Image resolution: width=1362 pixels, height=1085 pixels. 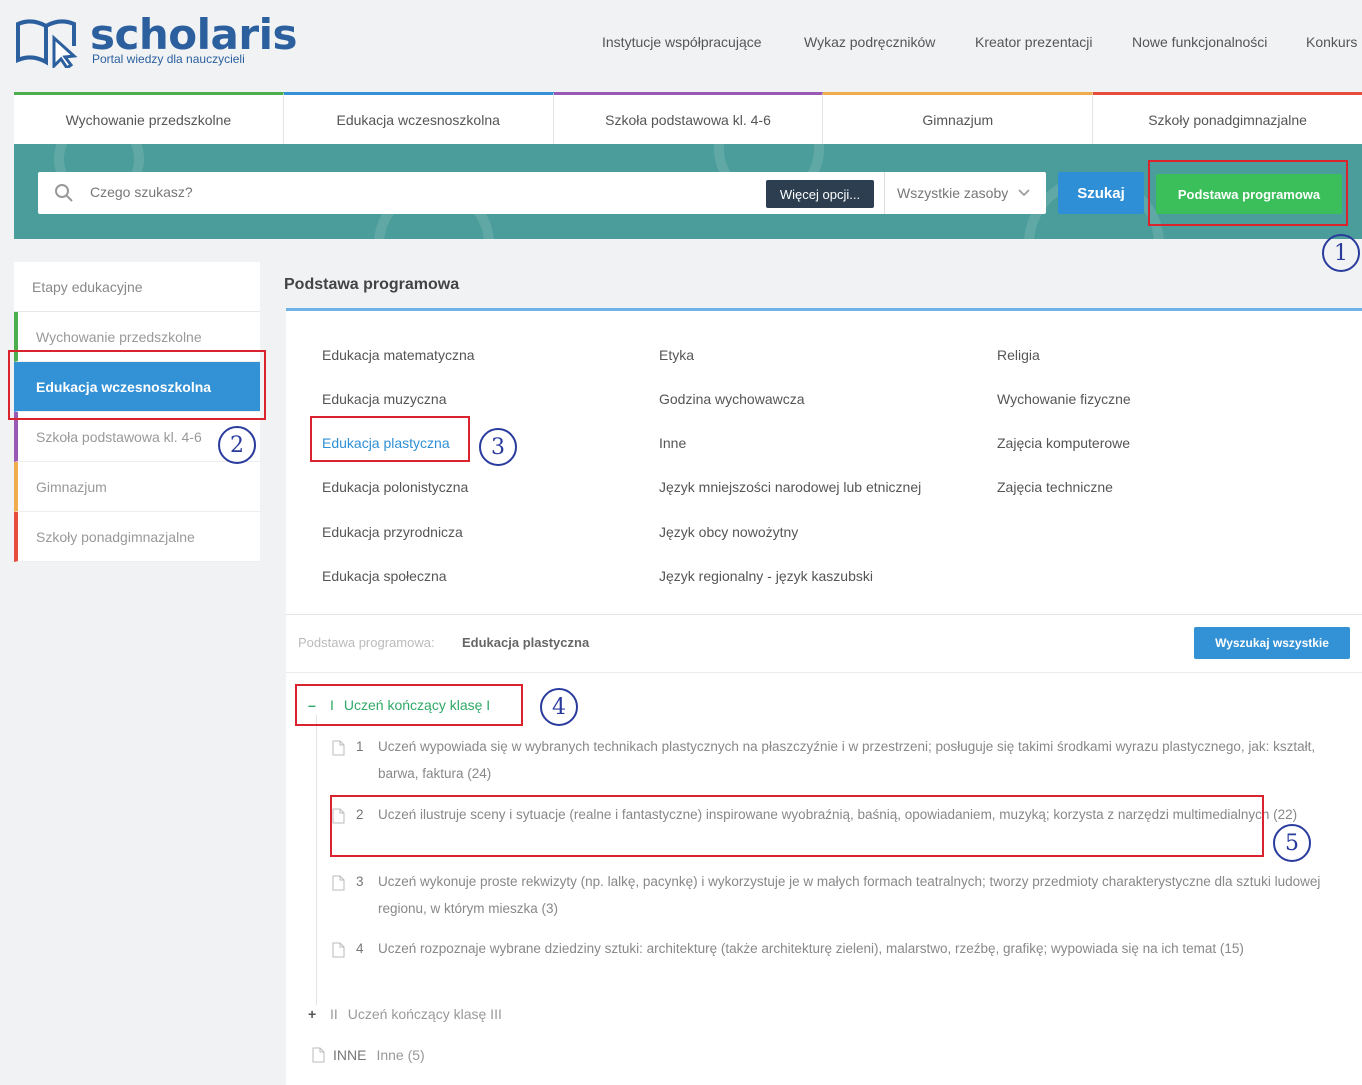 What do you see at coordinates (526, 642) in the screenshot?
I see `breadcrumb-value: Edukacja plastyczna` at bounding box center [526, 642].